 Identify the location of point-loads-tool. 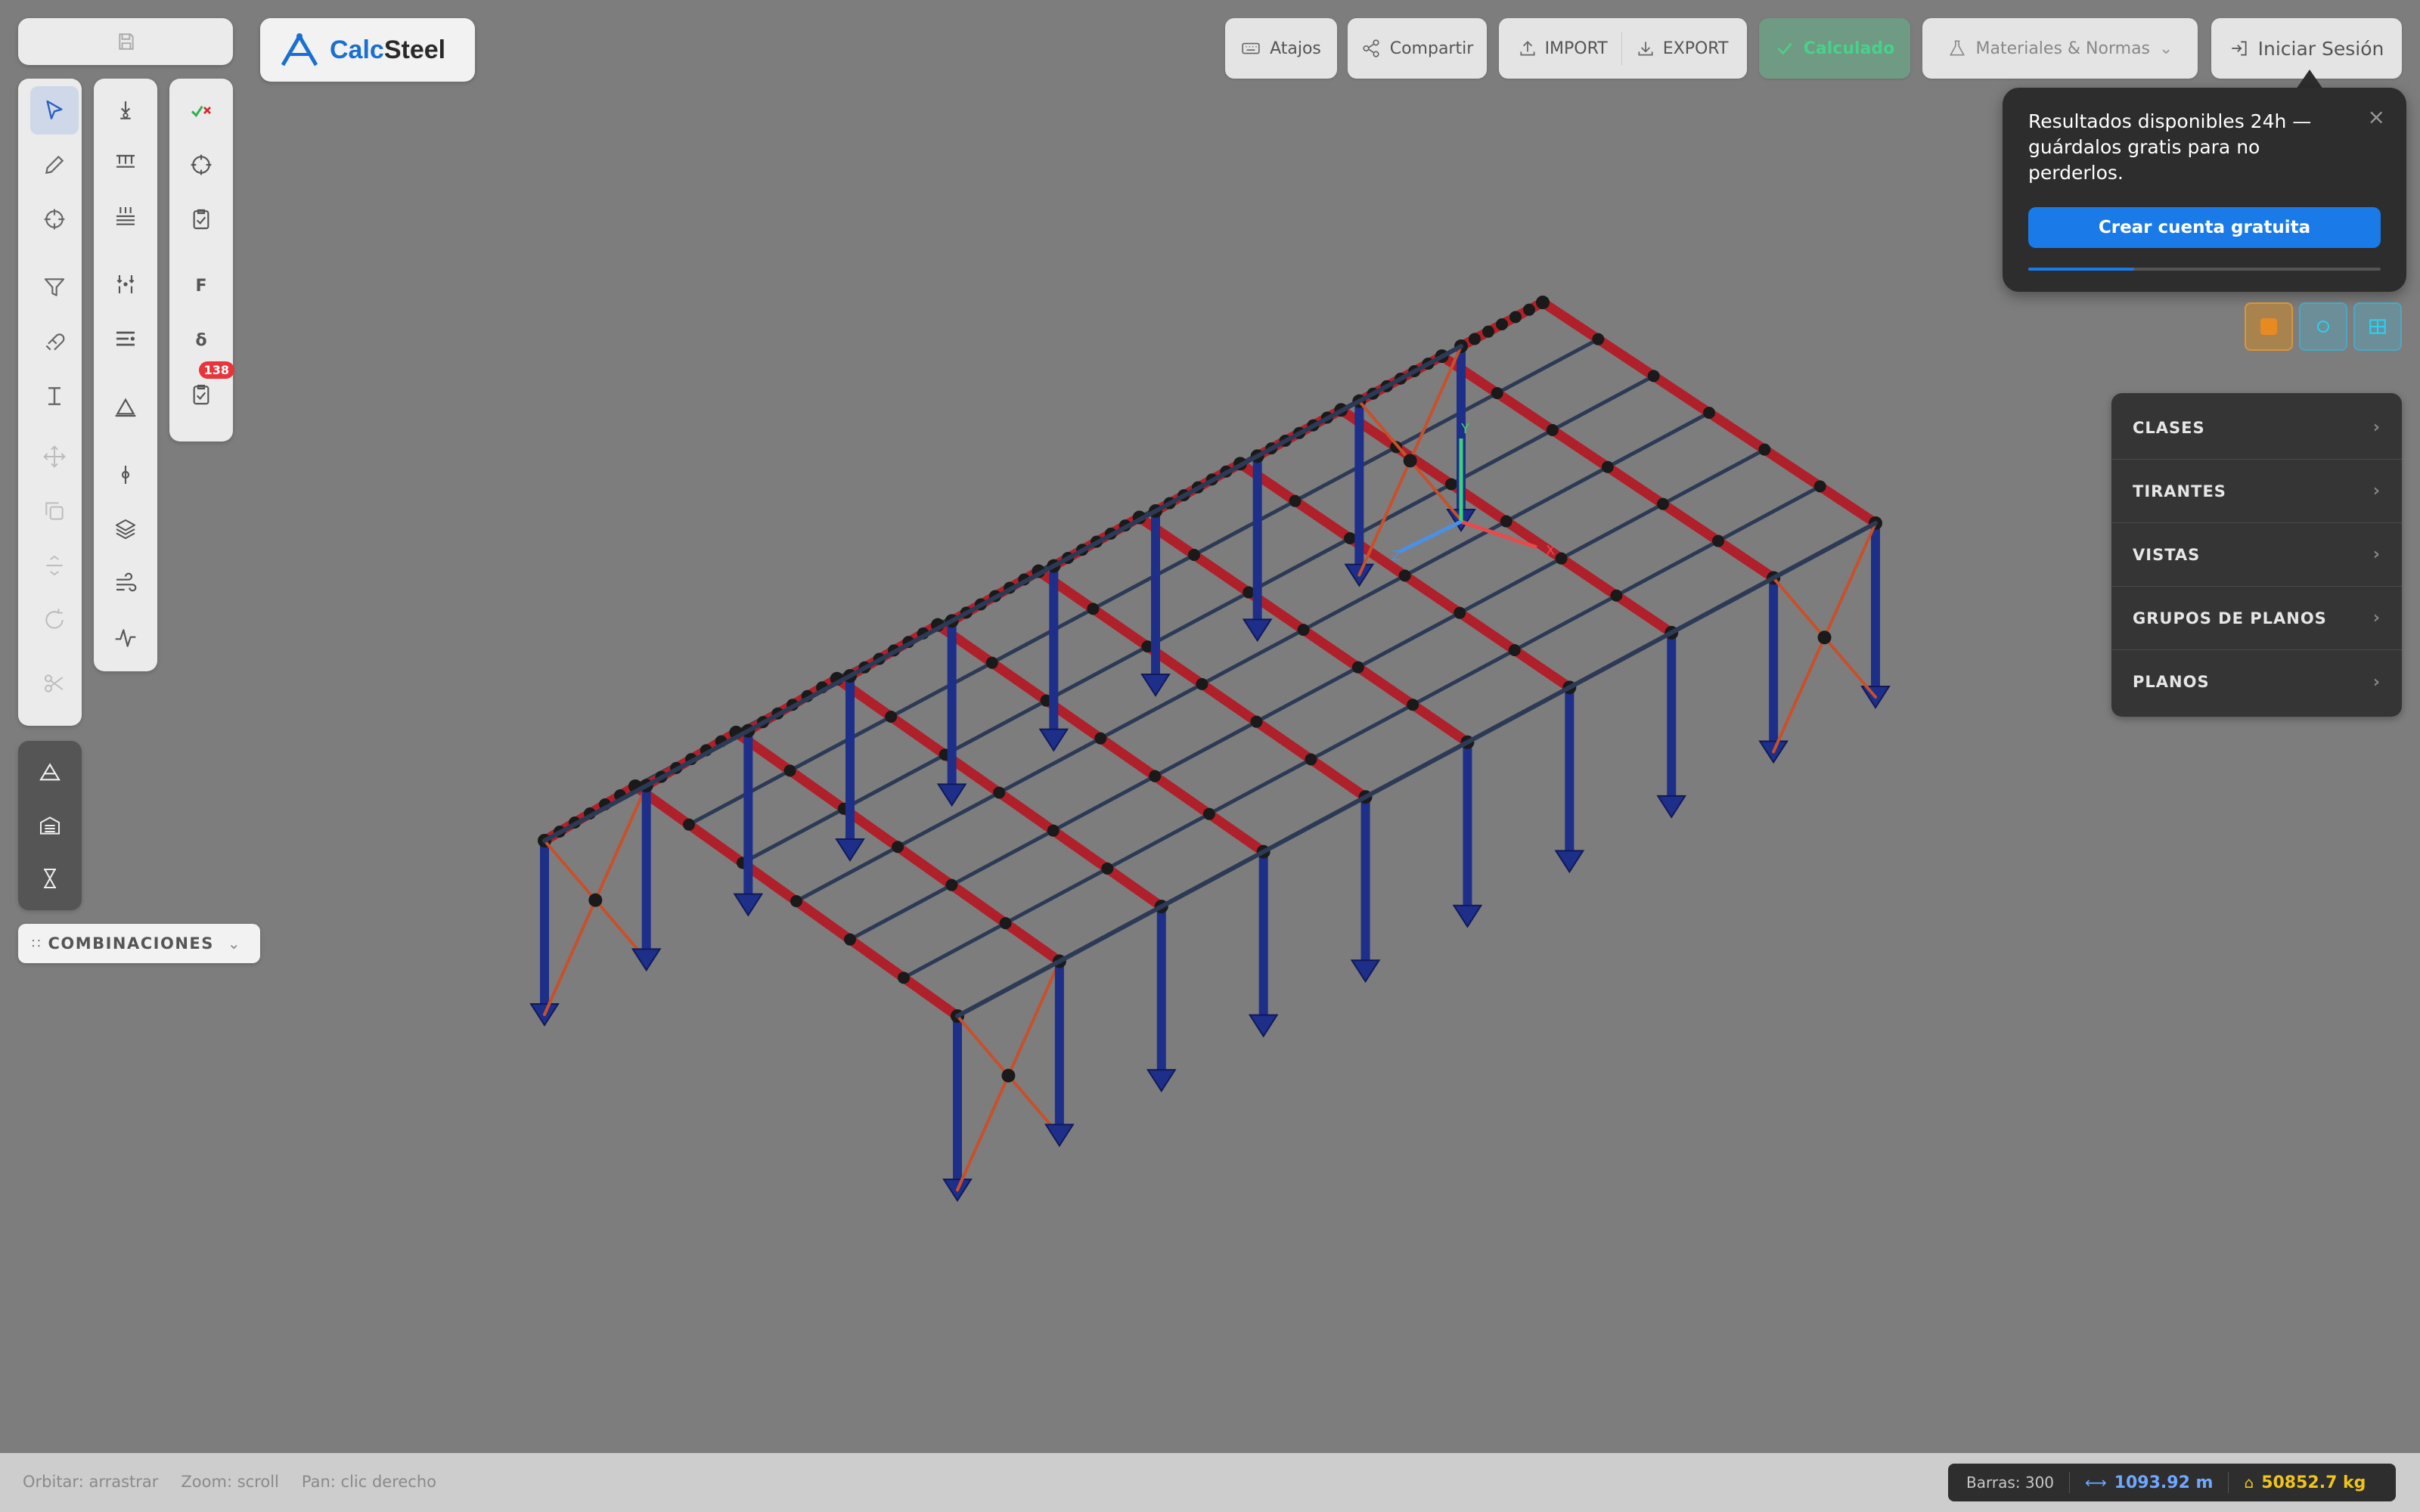
(125, 284).